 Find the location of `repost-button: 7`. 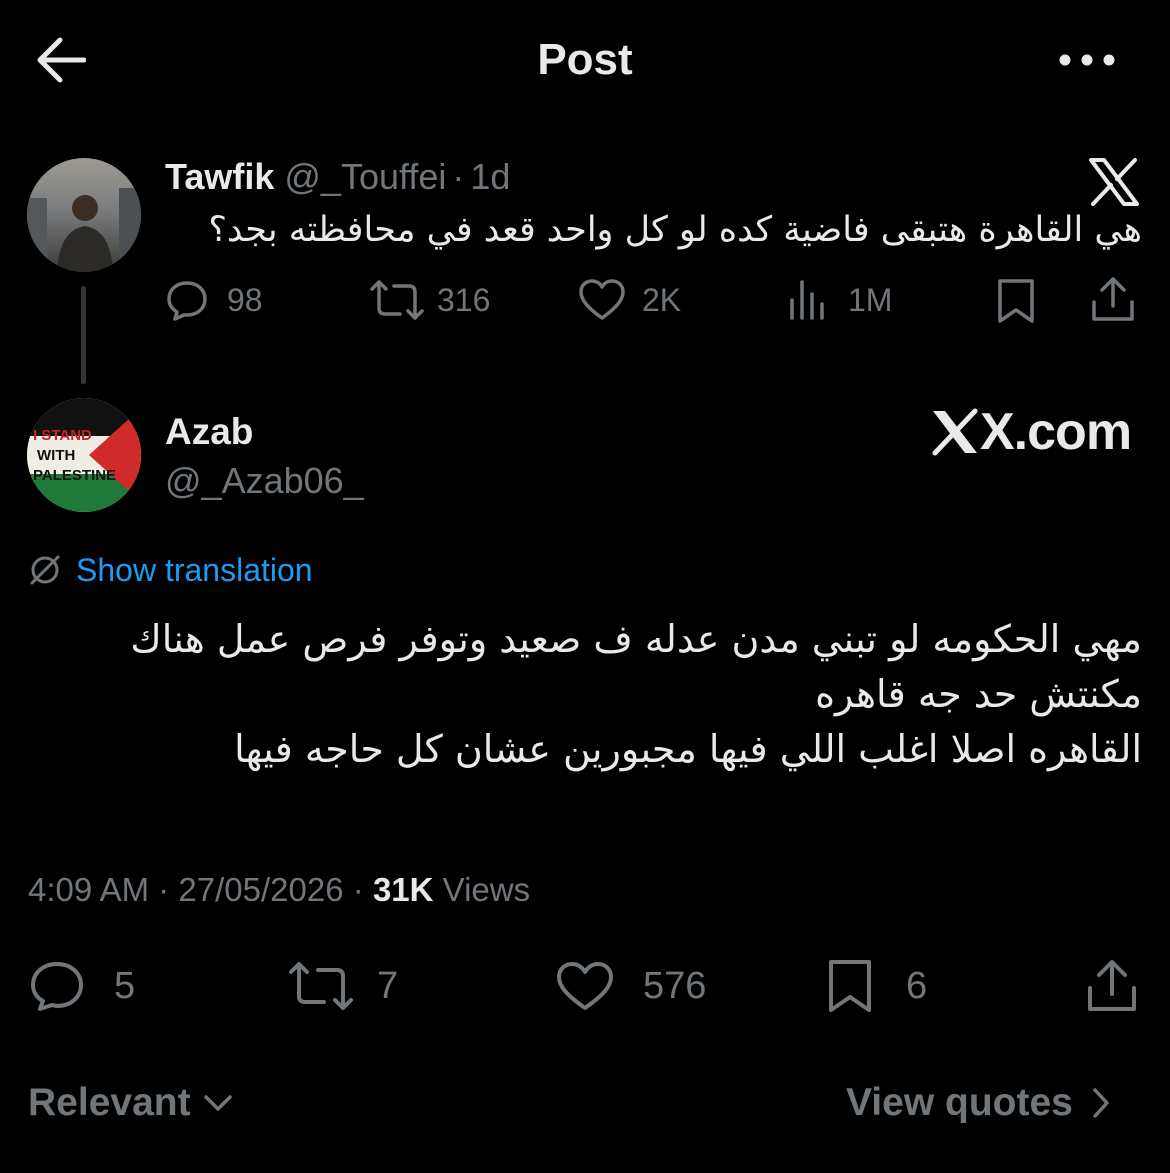

repost-button: 7 is located at coordinates (342, 986).